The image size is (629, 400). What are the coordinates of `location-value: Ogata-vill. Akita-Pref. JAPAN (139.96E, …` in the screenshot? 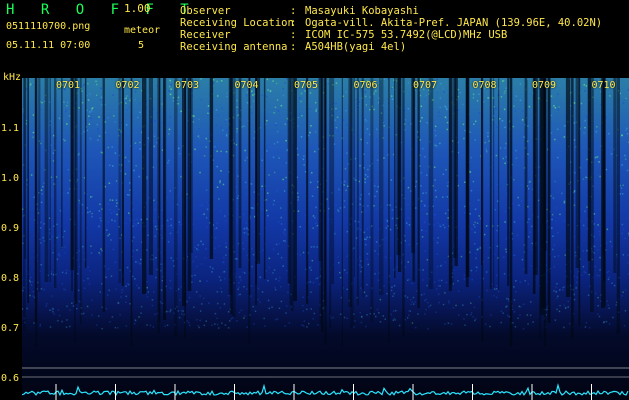 It's located at (454, 23).